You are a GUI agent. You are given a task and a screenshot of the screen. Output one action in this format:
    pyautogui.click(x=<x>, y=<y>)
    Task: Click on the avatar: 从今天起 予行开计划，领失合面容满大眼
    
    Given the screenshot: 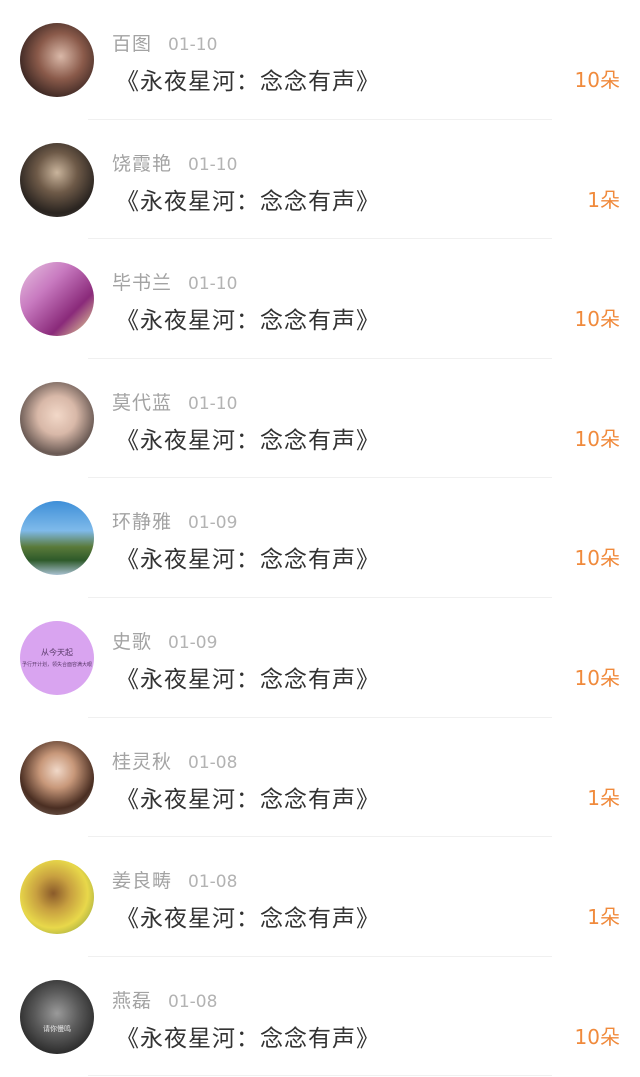 What is the action you would take?
    pyautogui.click(x=57, y=657)
    